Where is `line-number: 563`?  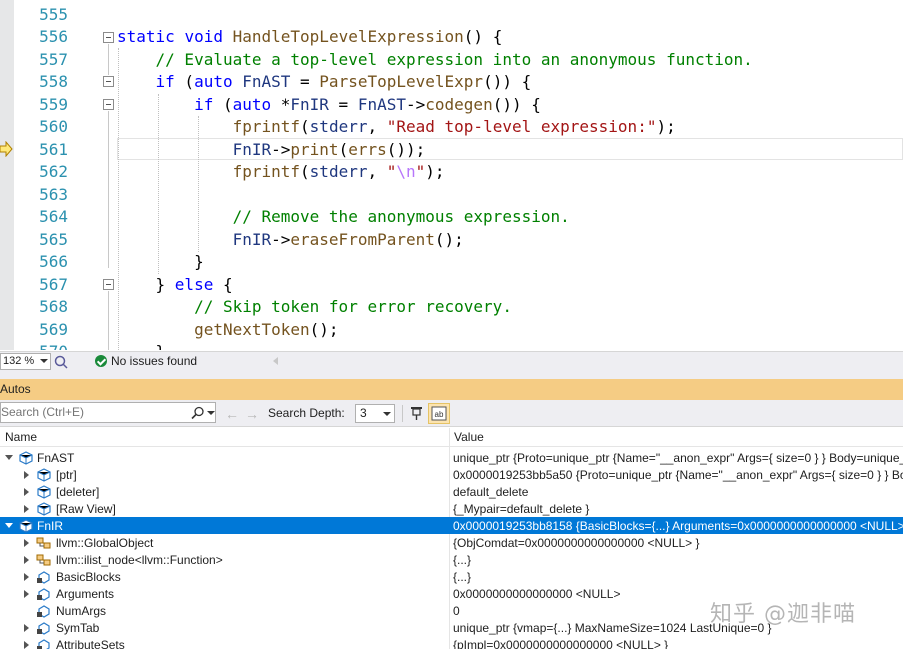 line-number: 563 is located at coordinates (53, 194).